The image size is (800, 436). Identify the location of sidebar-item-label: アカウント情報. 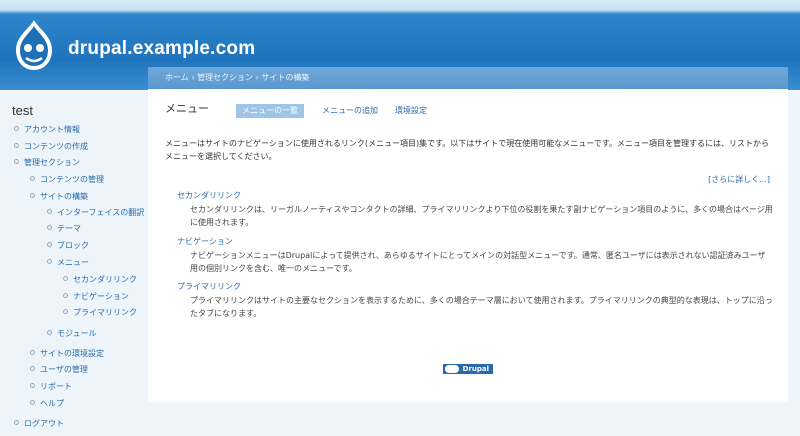
(52, 129).